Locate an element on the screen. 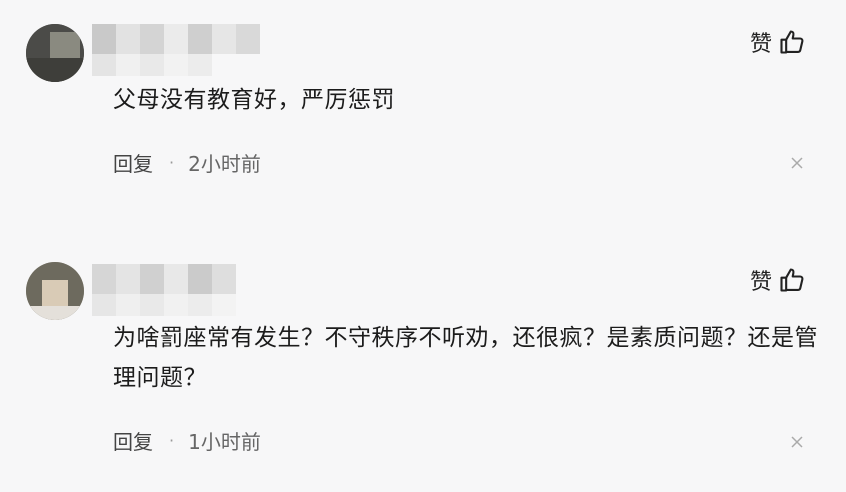 The image size is (846, 492). comment-text: 父母没有教育好，严厉惩罚 is located at coordinates (254, 100).